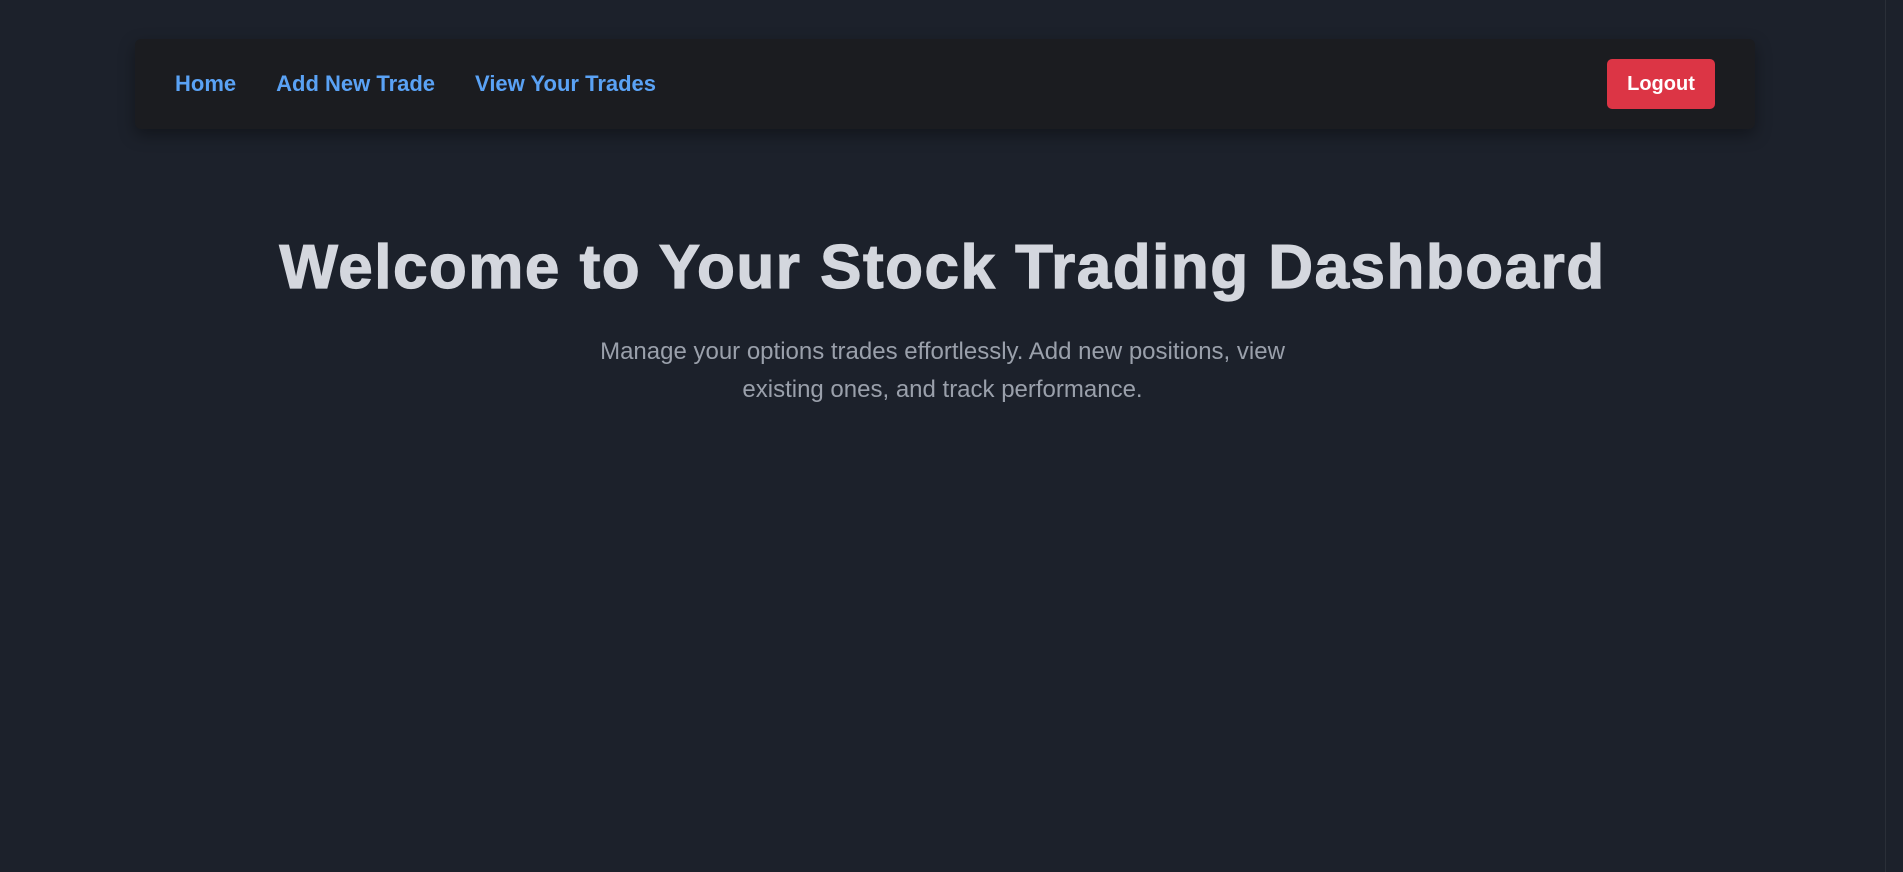 Image resolution: width=1903 pixels, height=872 pixels. I want to click on nav-link-view-your-trades: View Your Trades, so click(565, 84).